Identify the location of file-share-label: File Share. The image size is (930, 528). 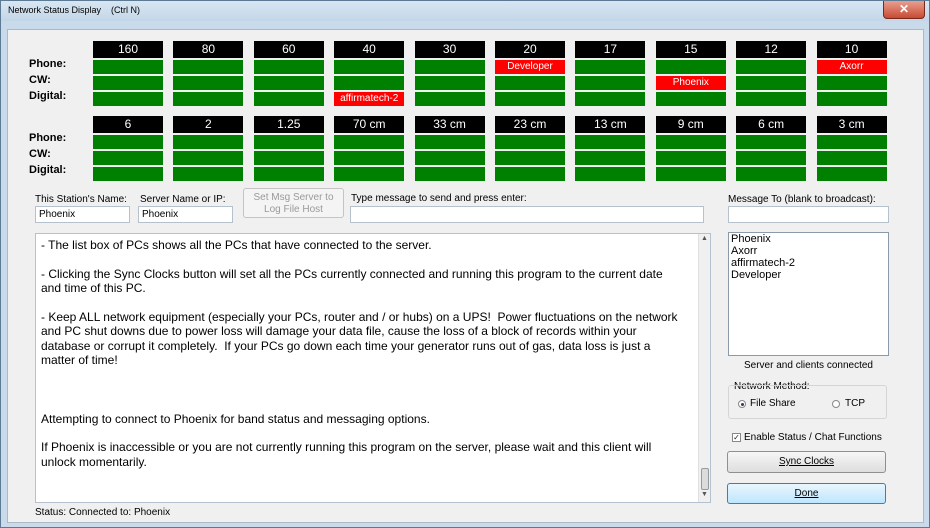
(773, 403).